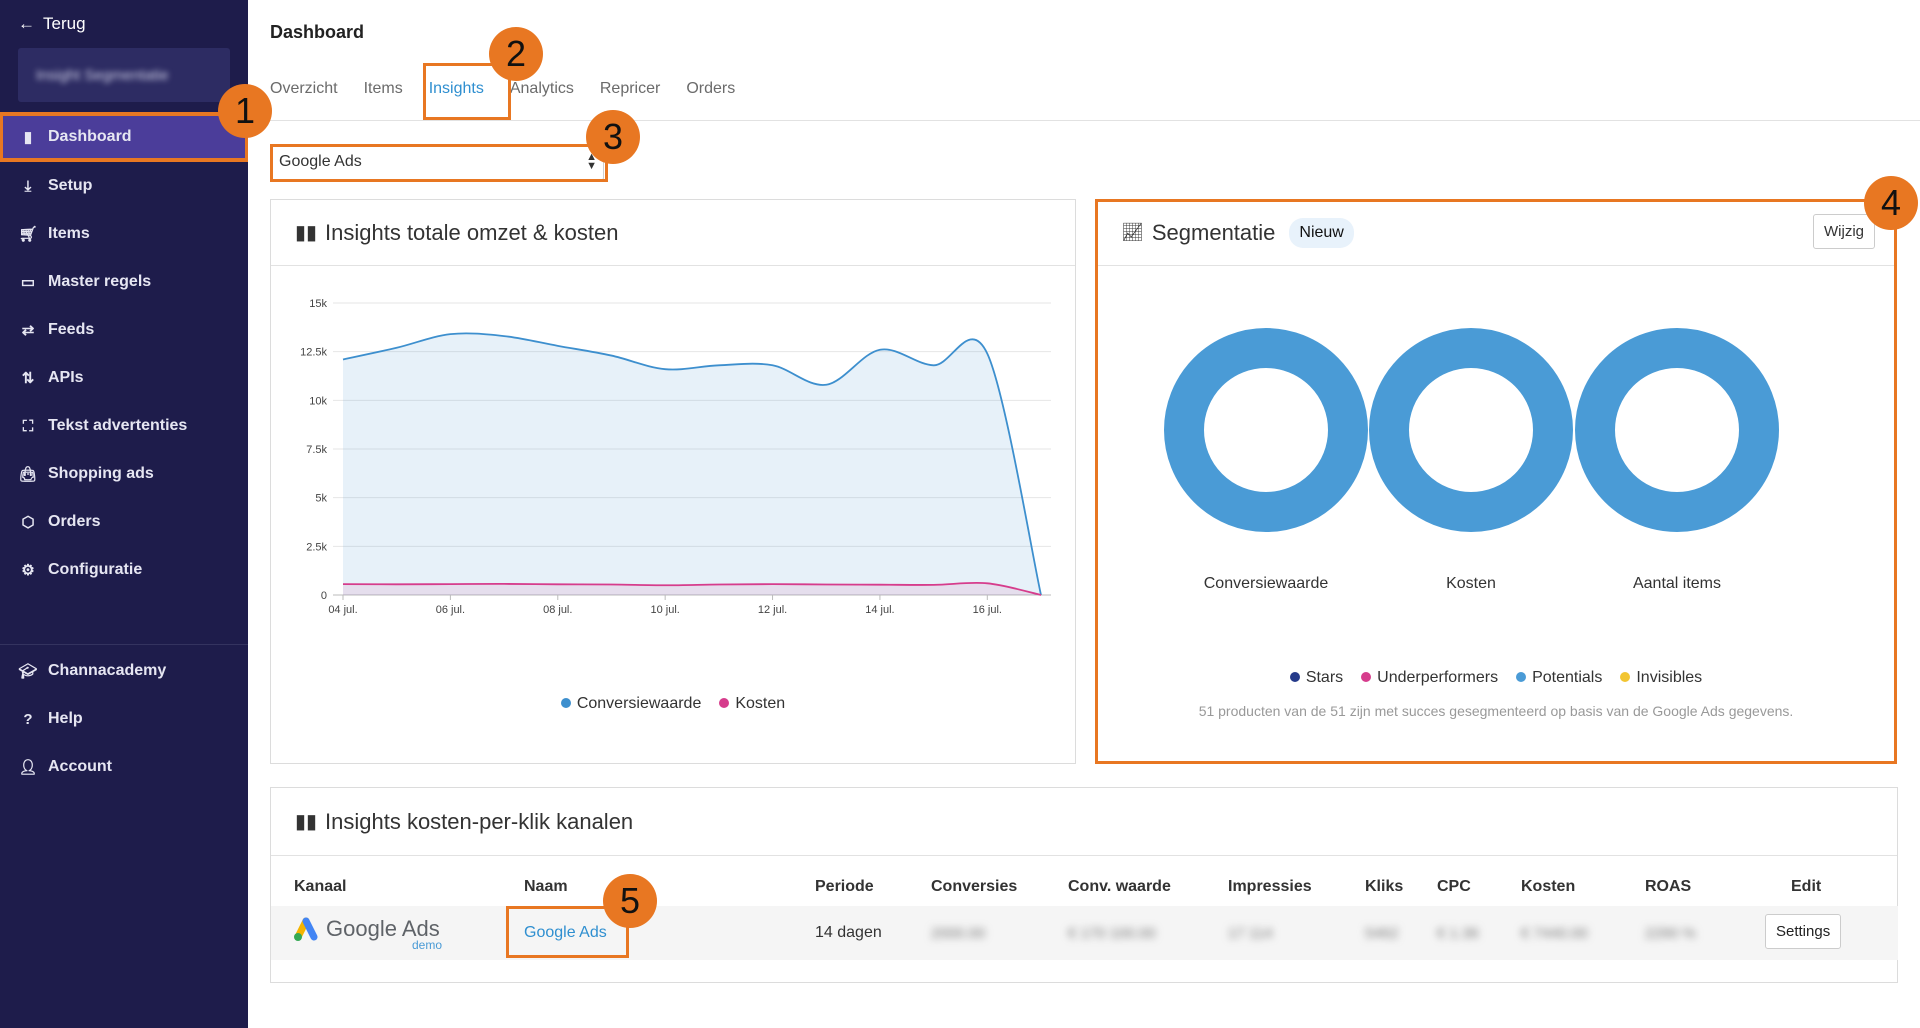  I want to click on x-tick-label: 04 jul., so click(342, 610).